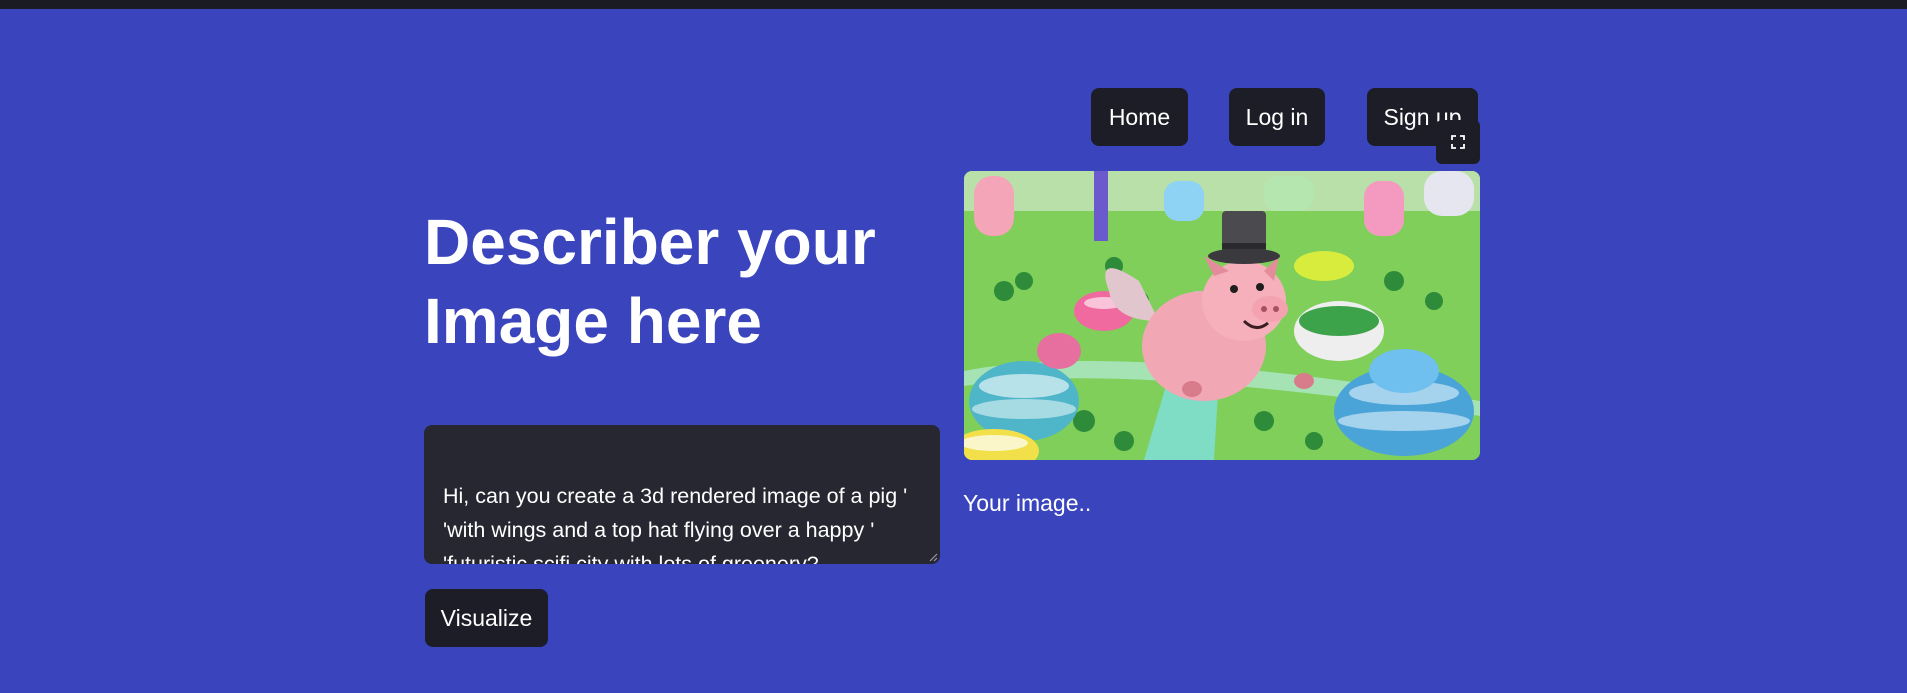 Image resolution: width=1907 pixels, height=693 pixels. Describe the element at coordinates (1277, 117) in the screenshot. I see `login-button: Log in` at that location.